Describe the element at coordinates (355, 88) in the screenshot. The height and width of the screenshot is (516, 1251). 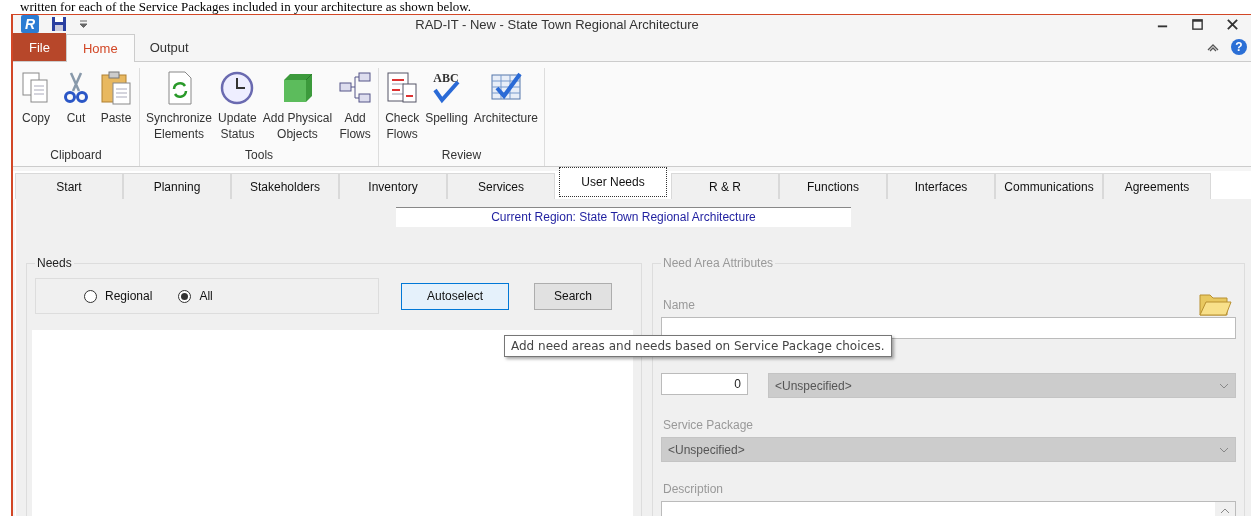
I see `linked-boxes-icon` at that location.